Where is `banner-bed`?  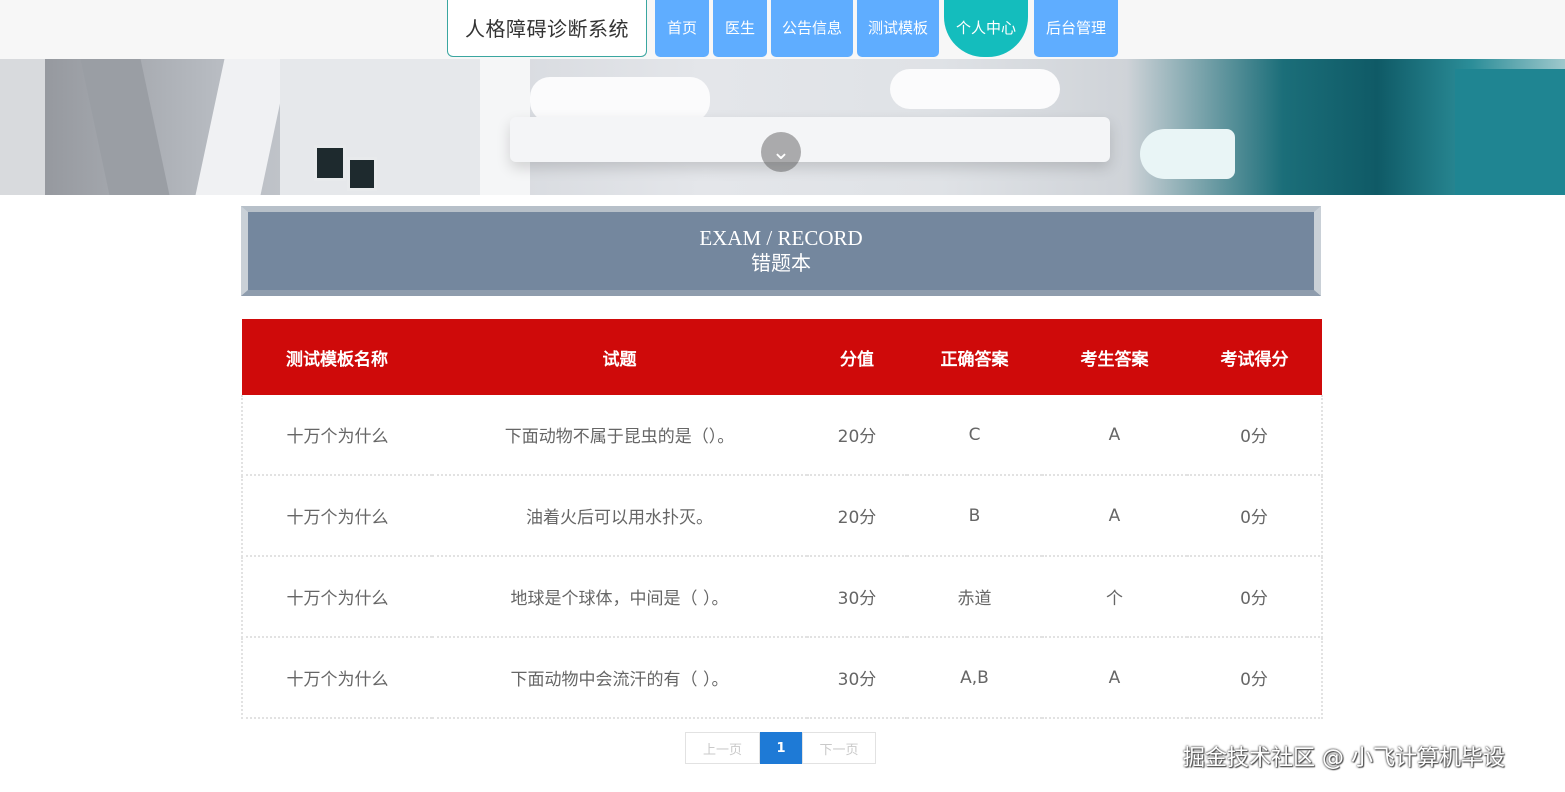
banner-bed is located at coordinates (810, 139).